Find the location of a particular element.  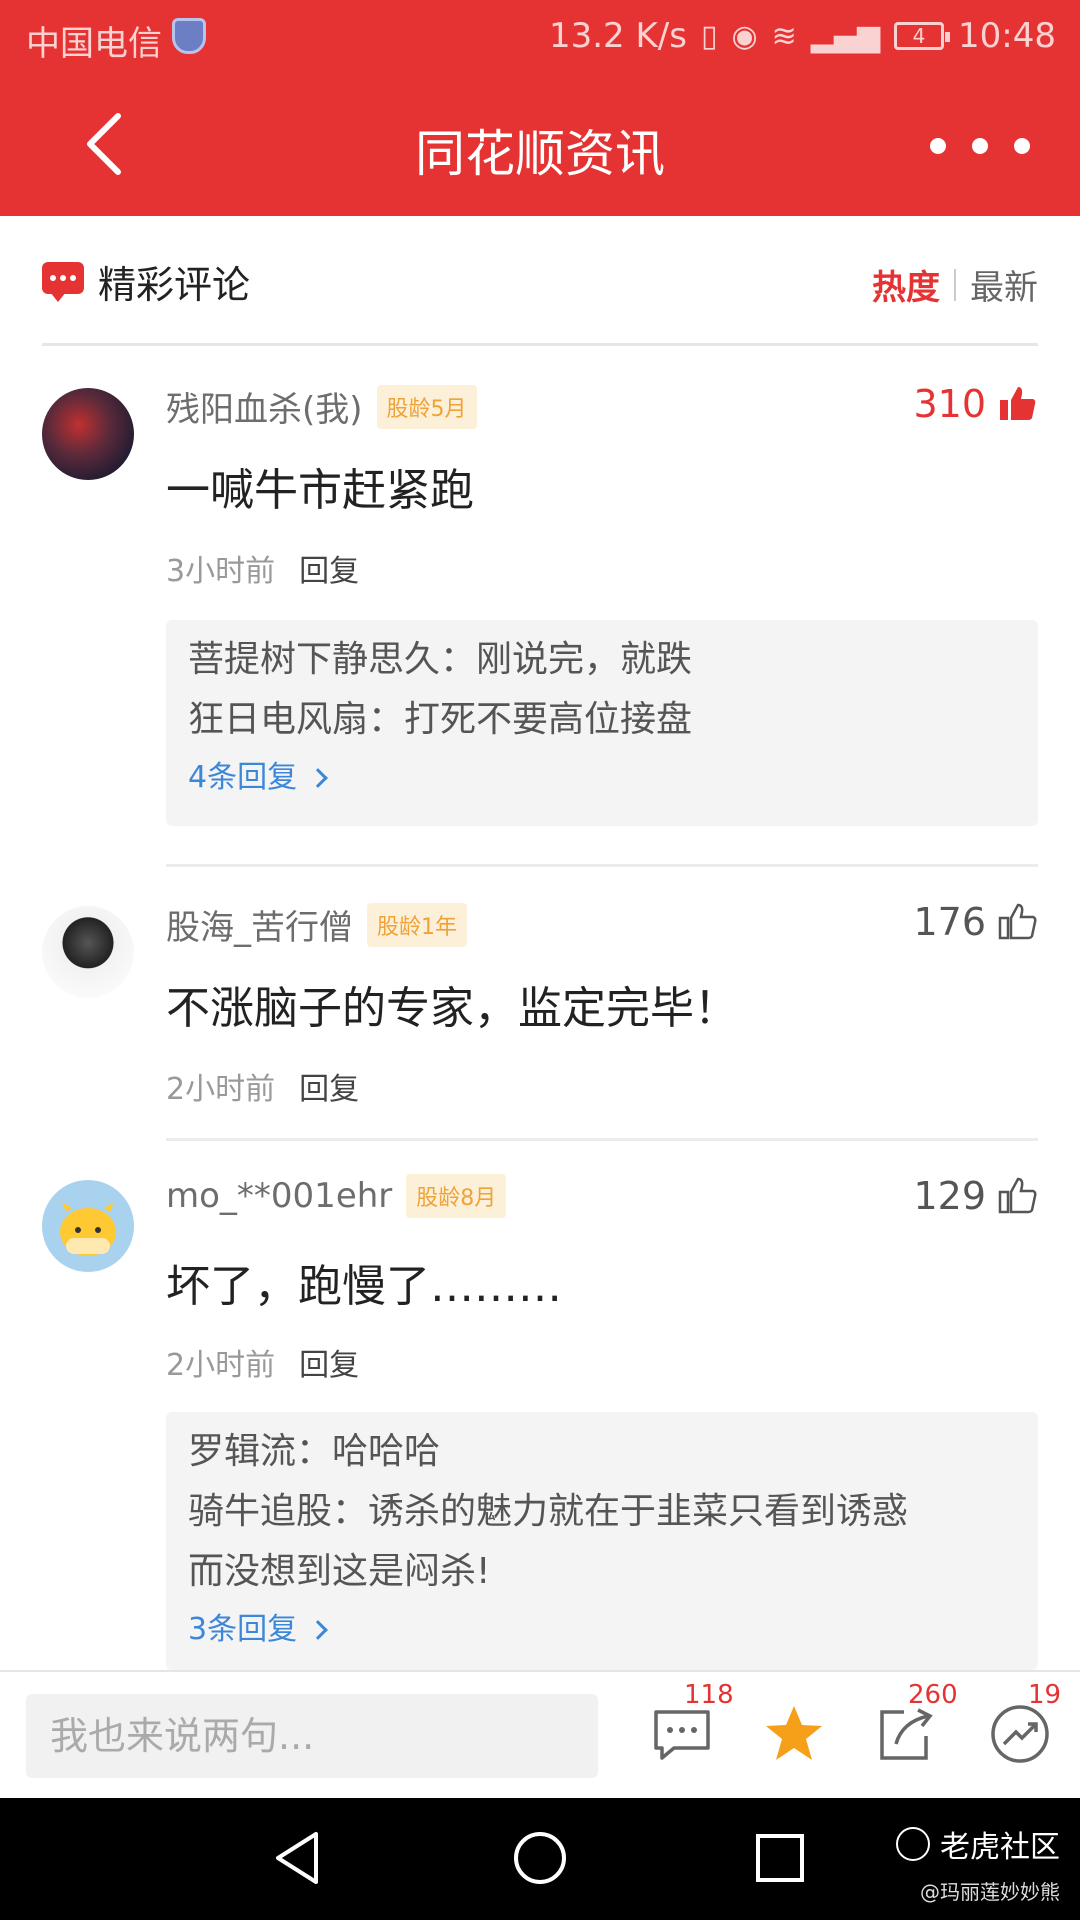

sort-toggle: 热度 最新 is located at coordinates (955, 284).